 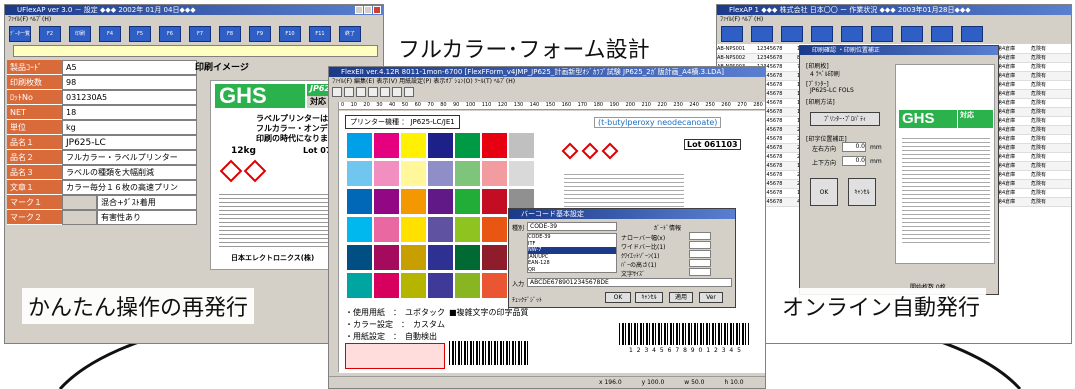 What do you see at coordinates (590, 151) in the screenshot?
I see `hazard-diamond-icon` at bounding box center [590, 151].